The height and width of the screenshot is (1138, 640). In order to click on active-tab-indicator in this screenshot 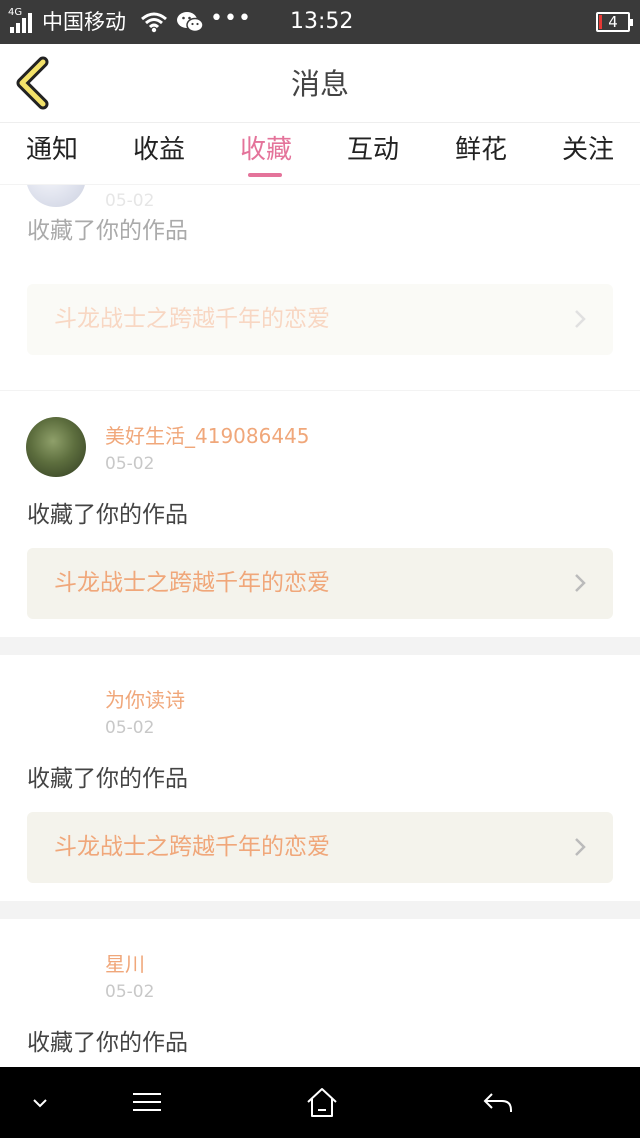, I will do `click(265, 175)`.